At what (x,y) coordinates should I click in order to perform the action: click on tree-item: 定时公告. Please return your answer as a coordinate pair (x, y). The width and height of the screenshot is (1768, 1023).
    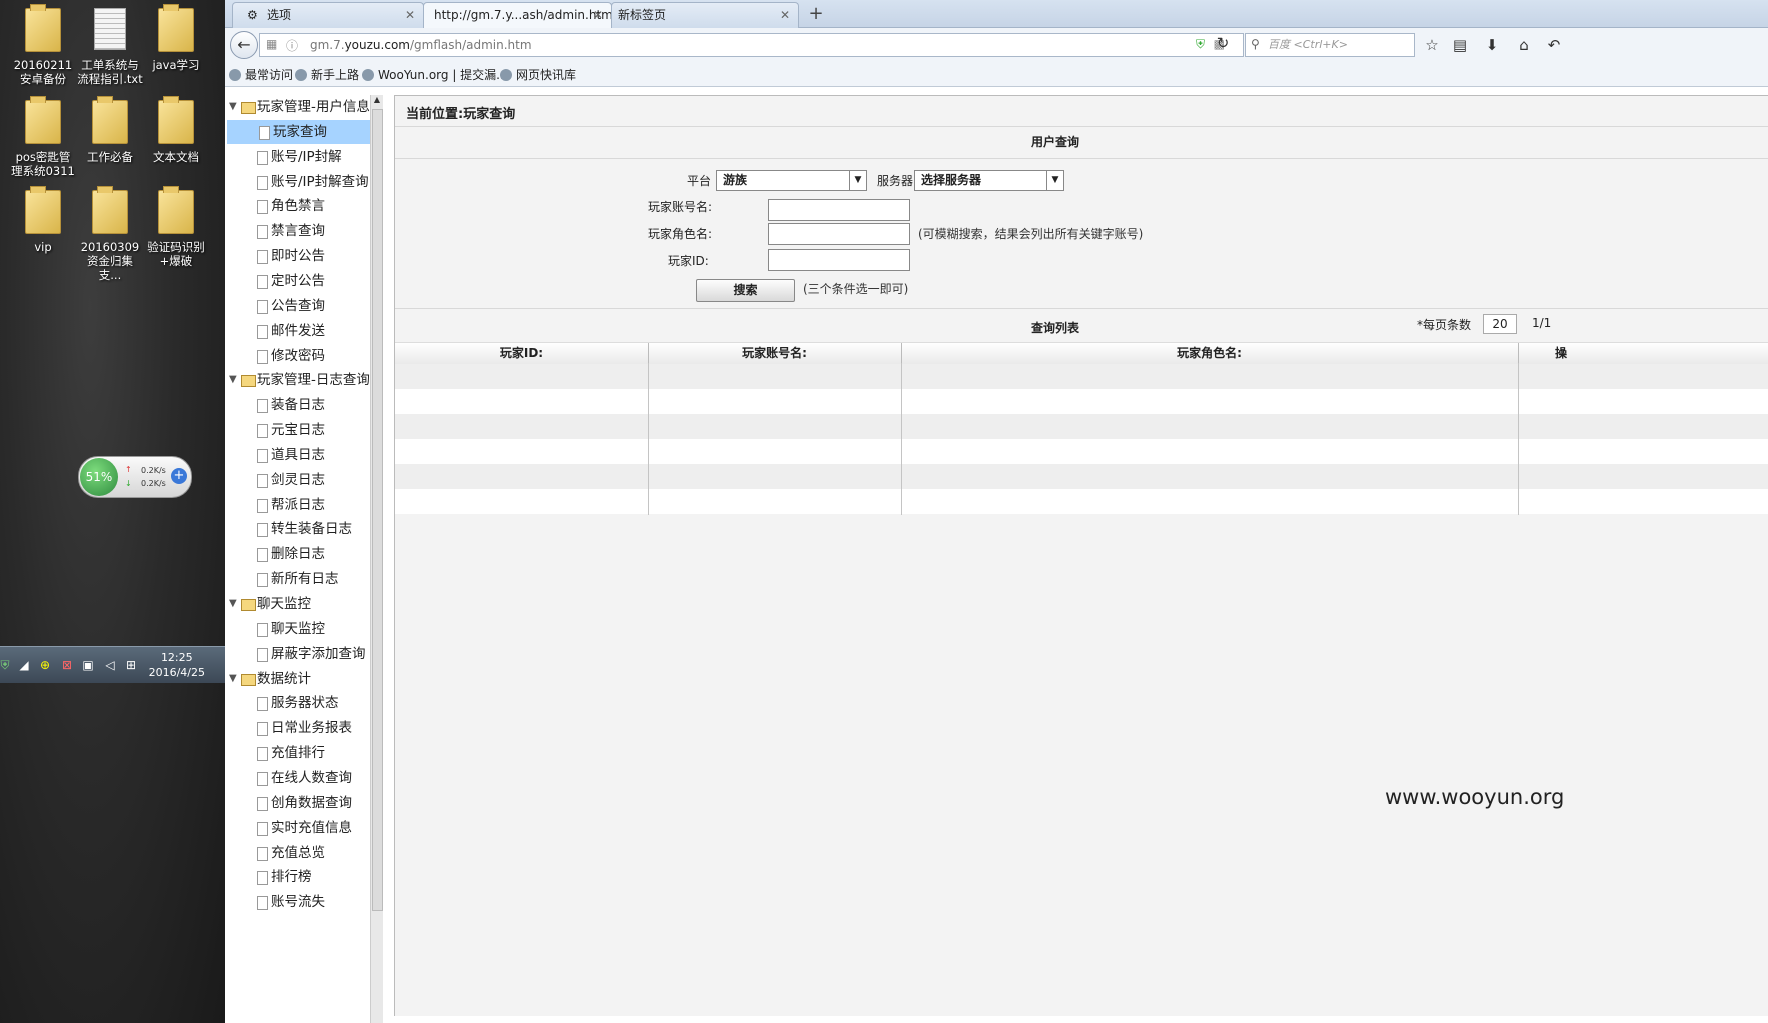
    Looking at the image, I should click on (297, 281).